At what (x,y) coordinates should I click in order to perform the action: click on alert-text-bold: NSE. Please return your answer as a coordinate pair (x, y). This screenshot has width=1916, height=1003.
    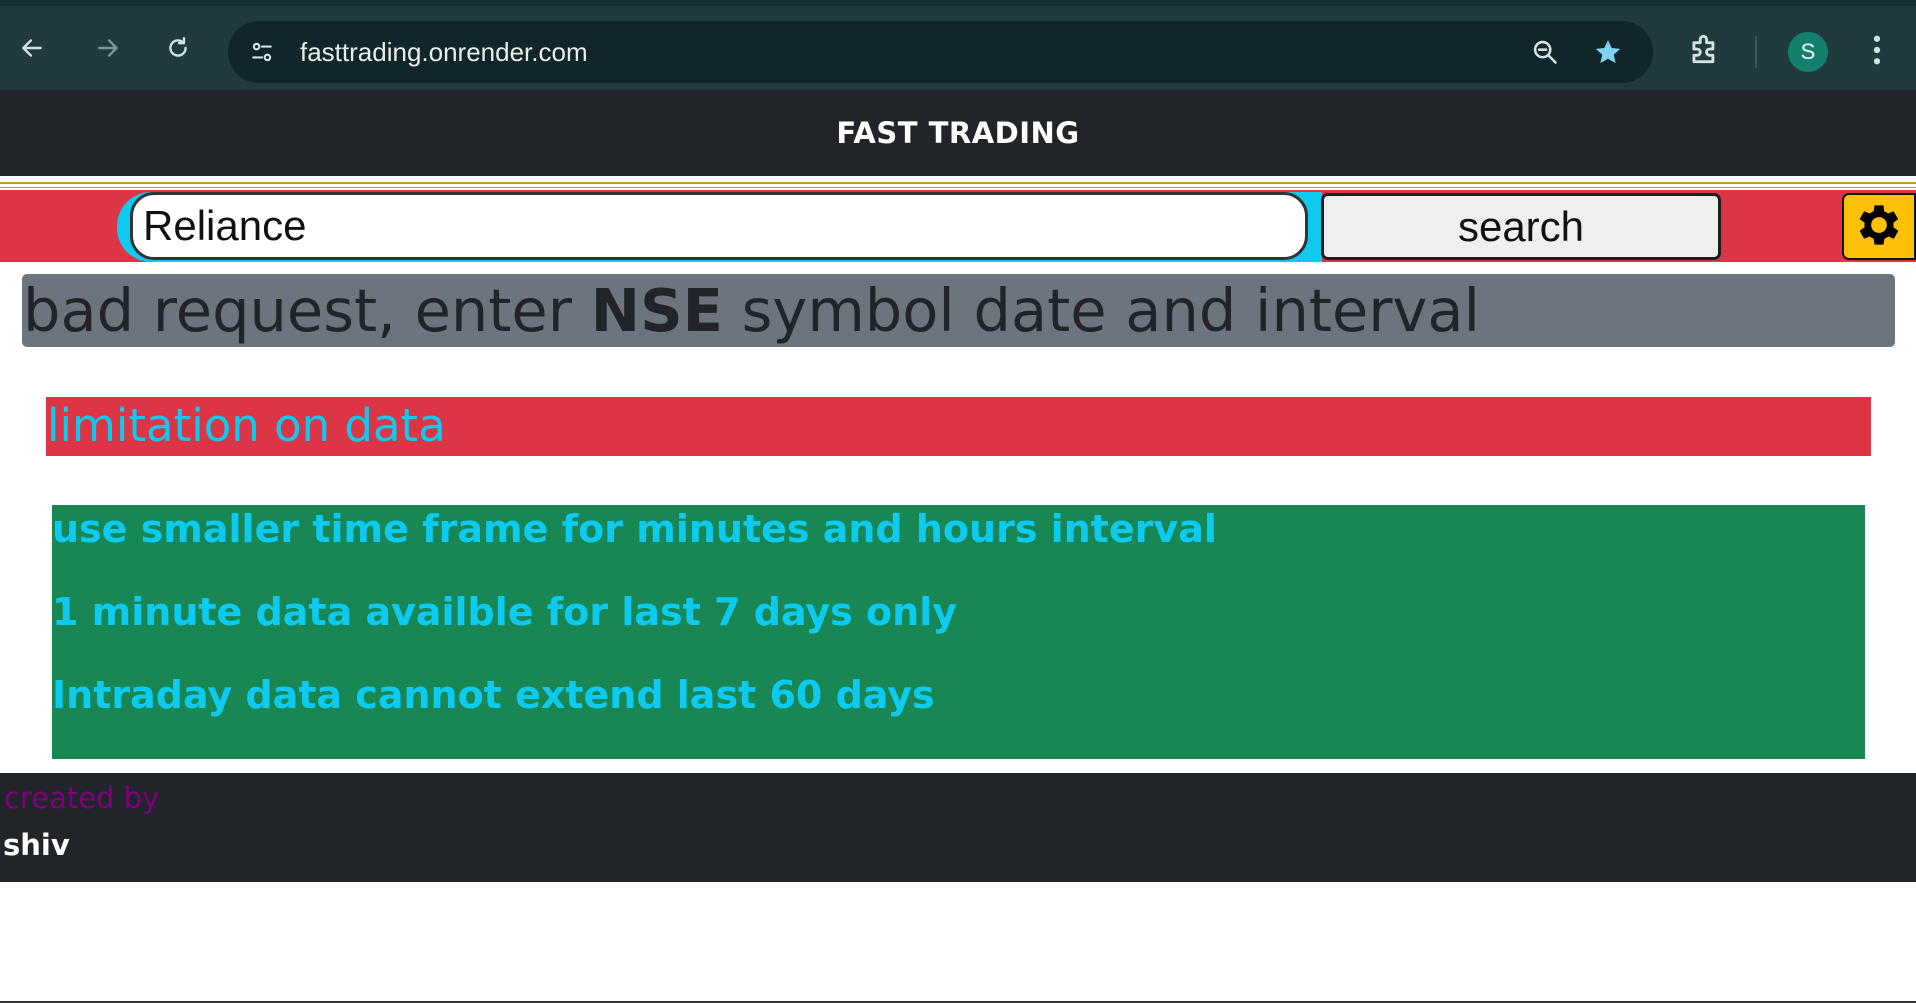
    Looking at the image, I should click on (656, 310).